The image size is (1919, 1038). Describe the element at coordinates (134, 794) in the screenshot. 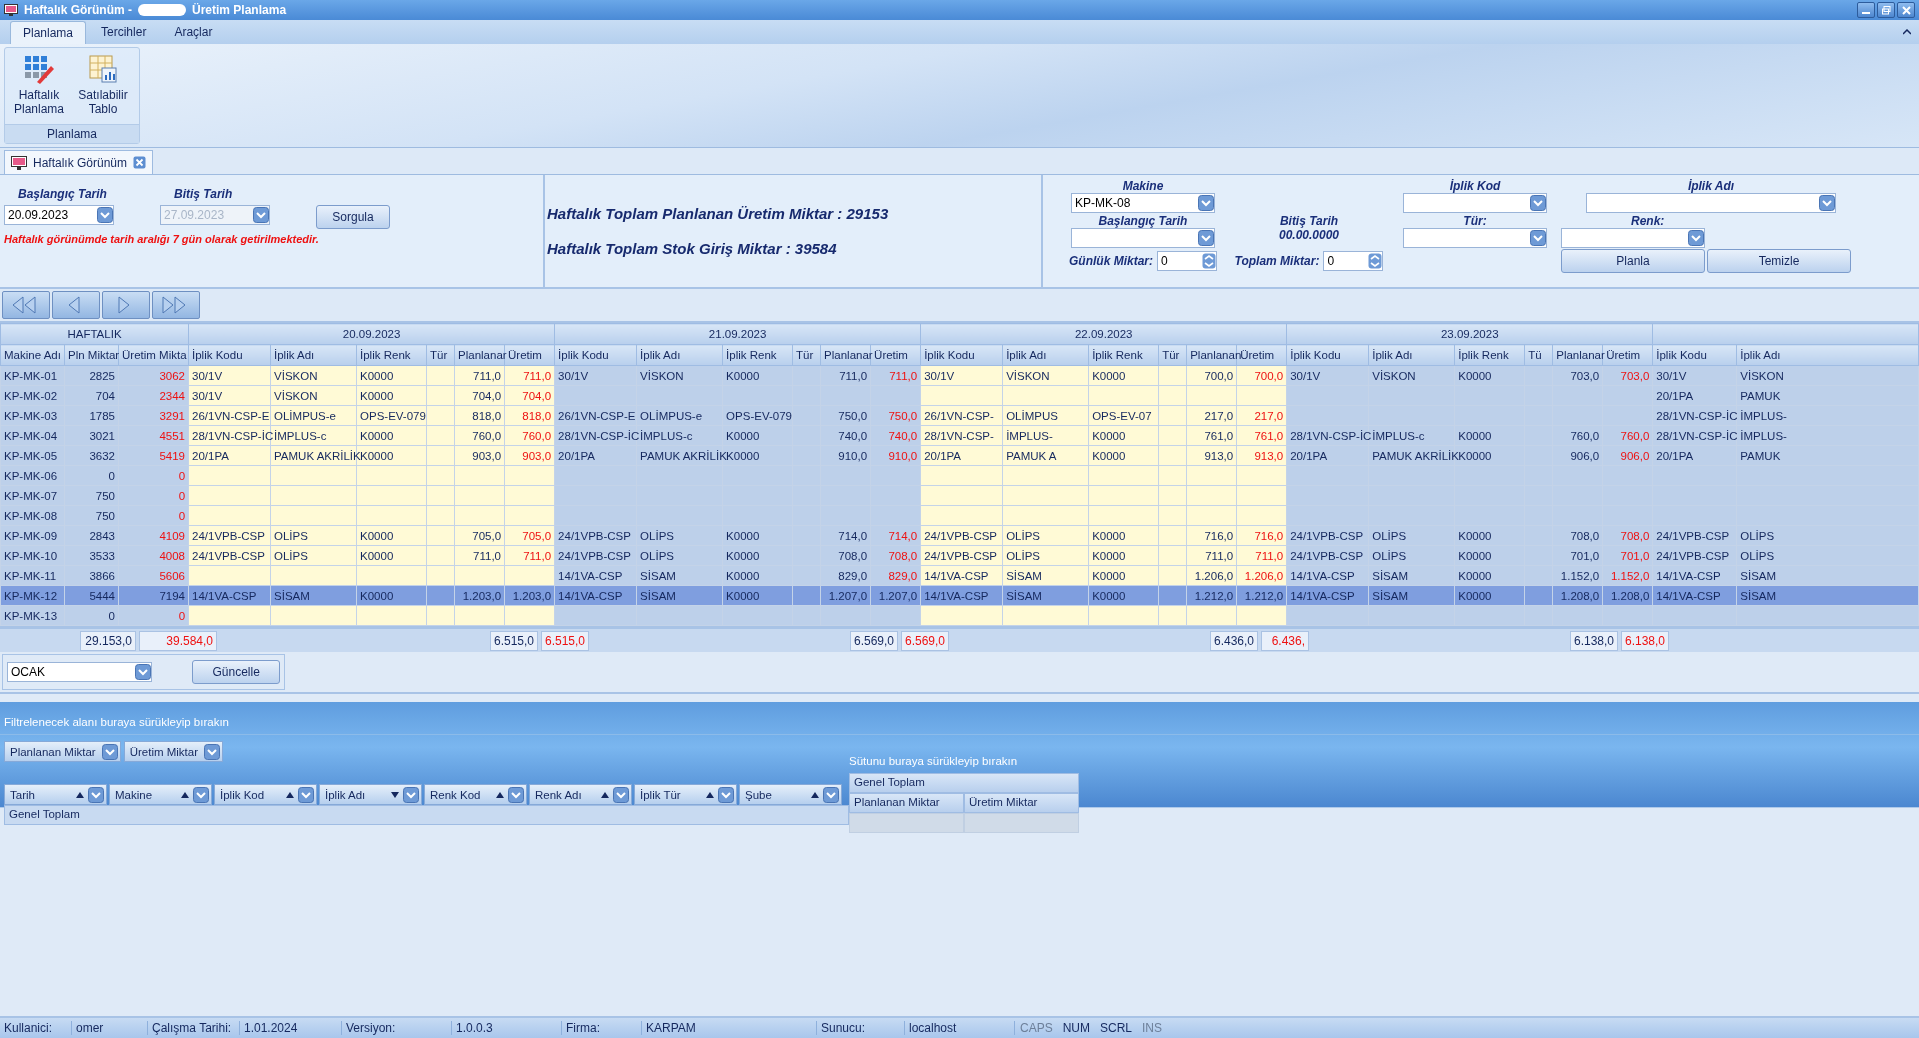

I see `field-label: Makine` at that location.